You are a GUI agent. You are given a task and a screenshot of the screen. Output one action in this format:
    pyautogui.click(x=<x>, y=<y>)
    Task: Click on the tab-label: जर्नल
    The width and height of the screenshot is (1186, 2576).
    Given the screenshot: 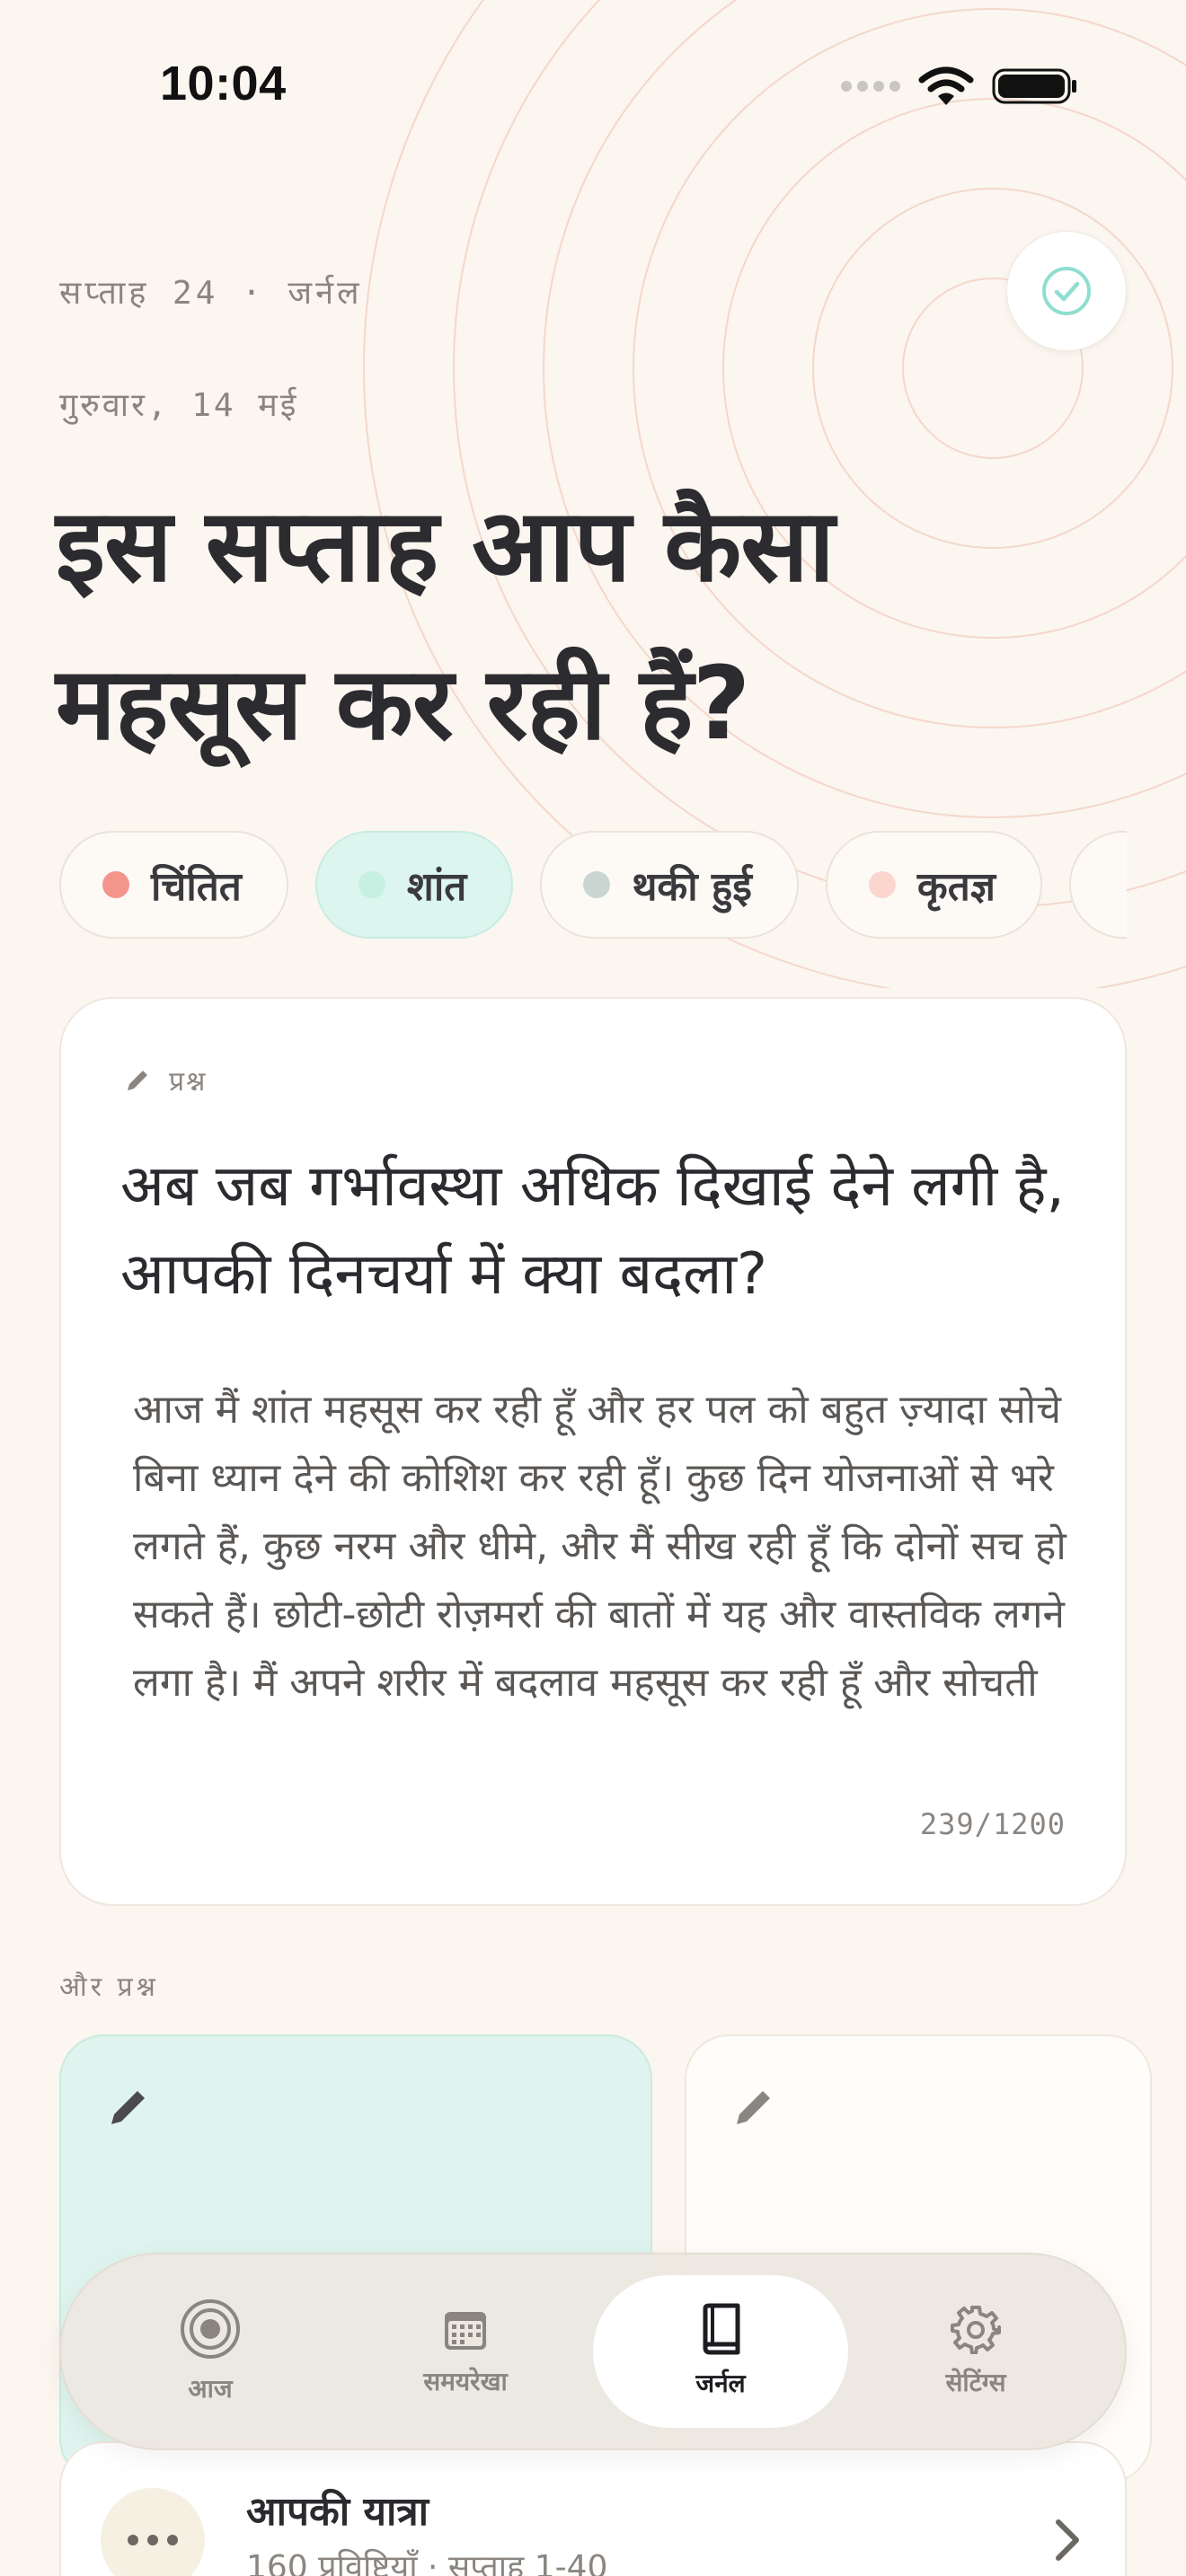 What is the action you would take?
    pyautogui.click(x=720, y=2383)
    